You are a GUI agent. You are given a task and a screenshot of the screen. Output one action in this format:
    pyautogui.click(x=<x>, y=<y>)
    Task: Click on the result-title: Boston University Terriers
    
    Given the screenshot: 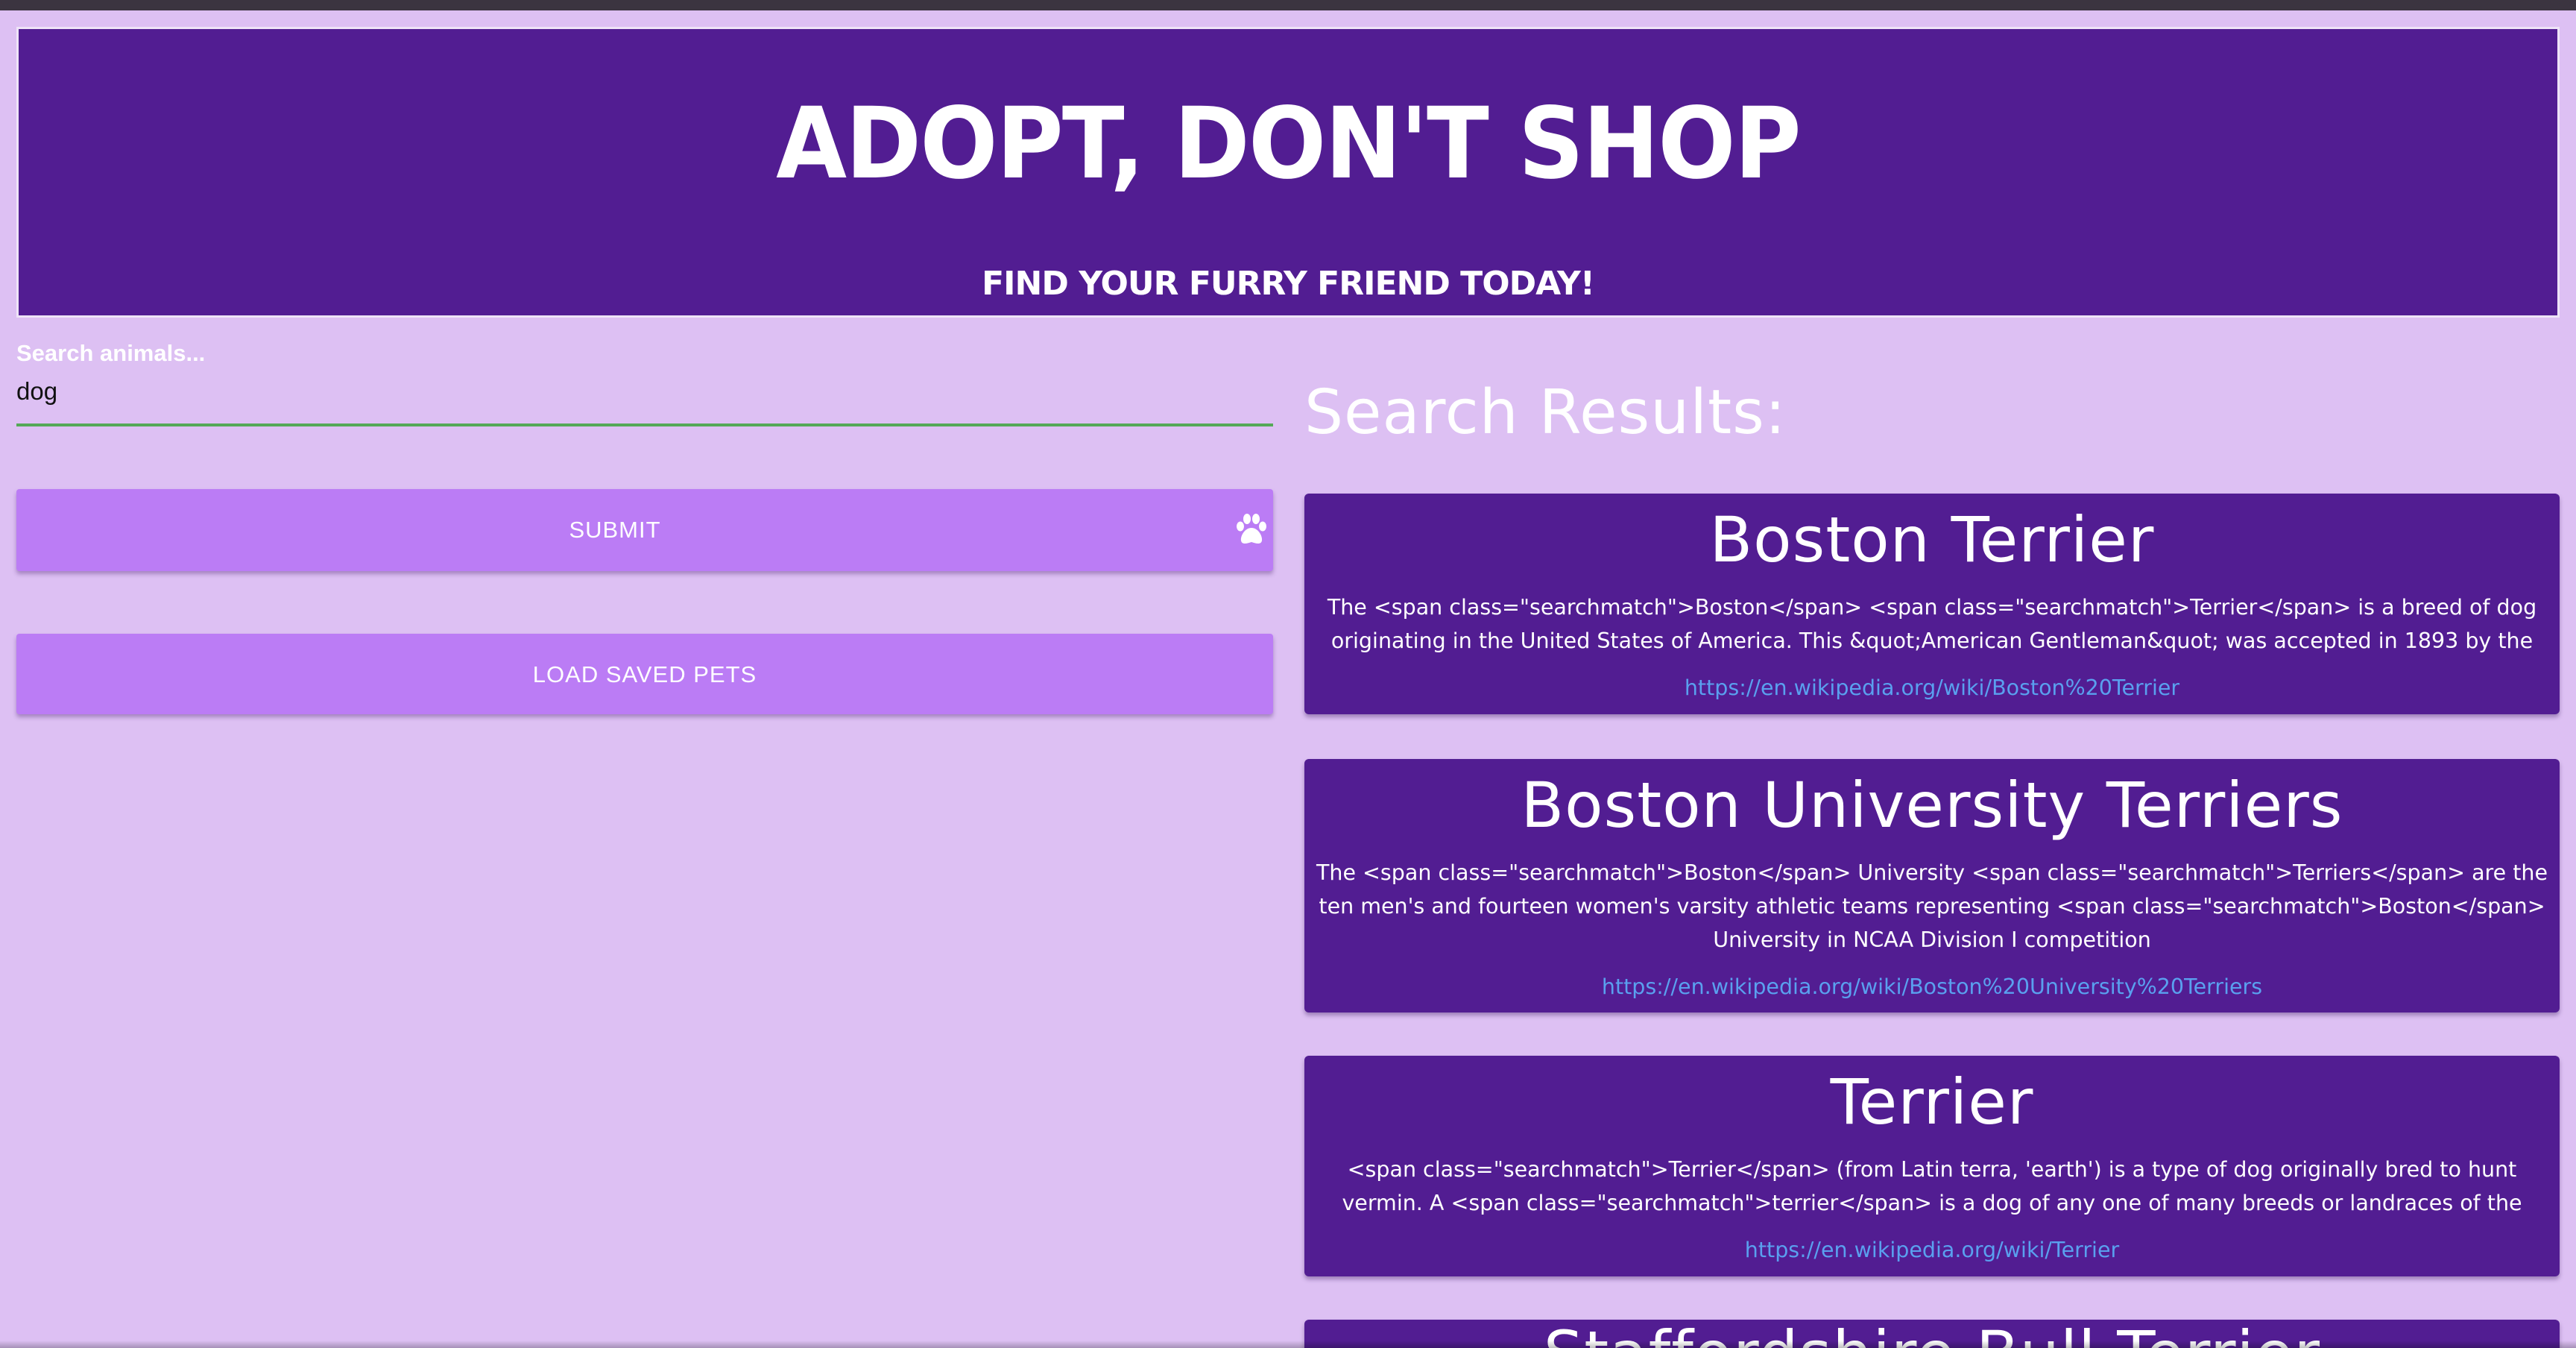 What is the action you would take?
    pyautogui.click(x=1932, y=805)
    